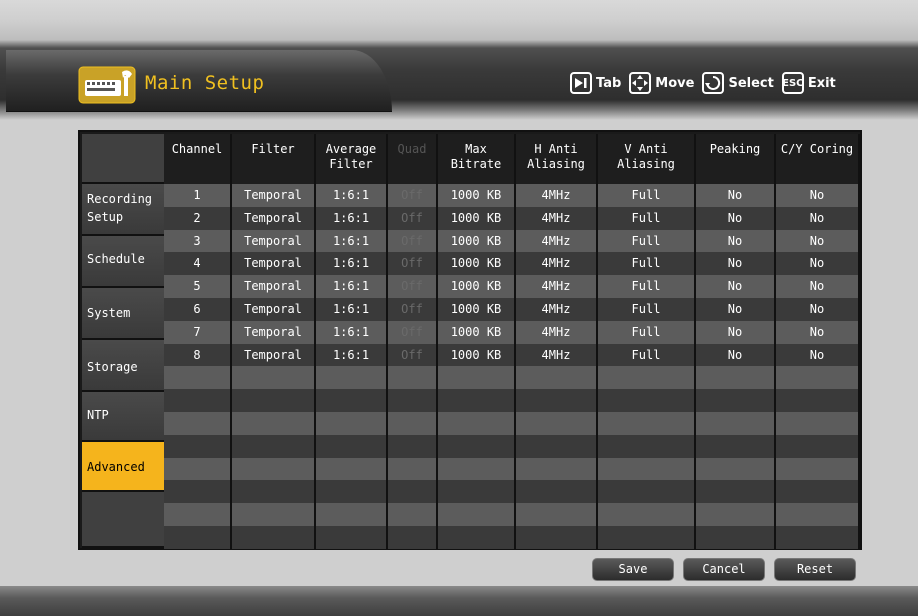  Describe the element at coordinates (123, 417) in the screenshot. I see `sidebar-item-ntp: NTP` at that location.